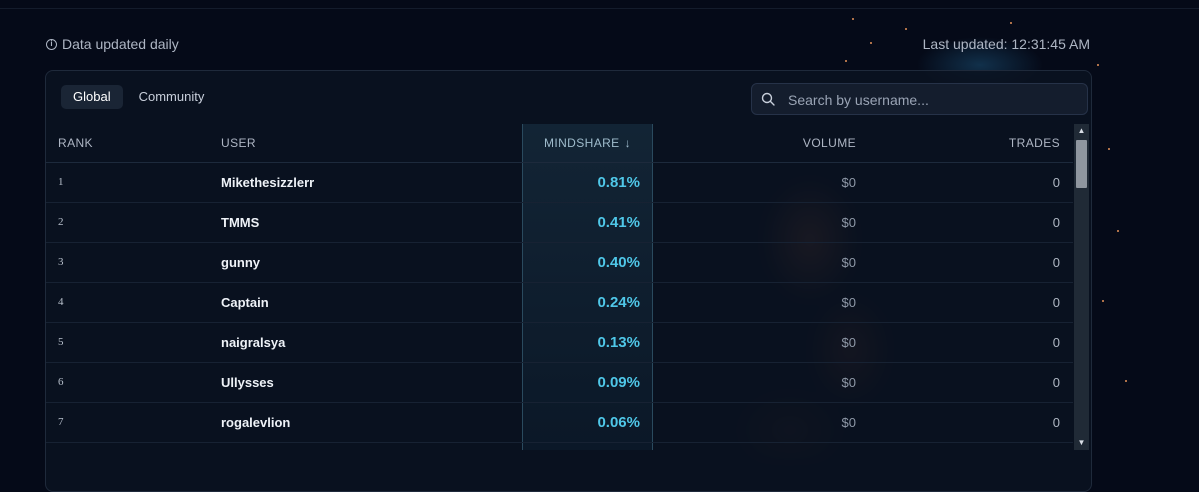 This screenshot has height=492, width=1199. Describe the element at coordinates (559, 182) in the screenshot. I see `table-row: 1 Mikethesizzlerr 0.81% $0 0` at that location.